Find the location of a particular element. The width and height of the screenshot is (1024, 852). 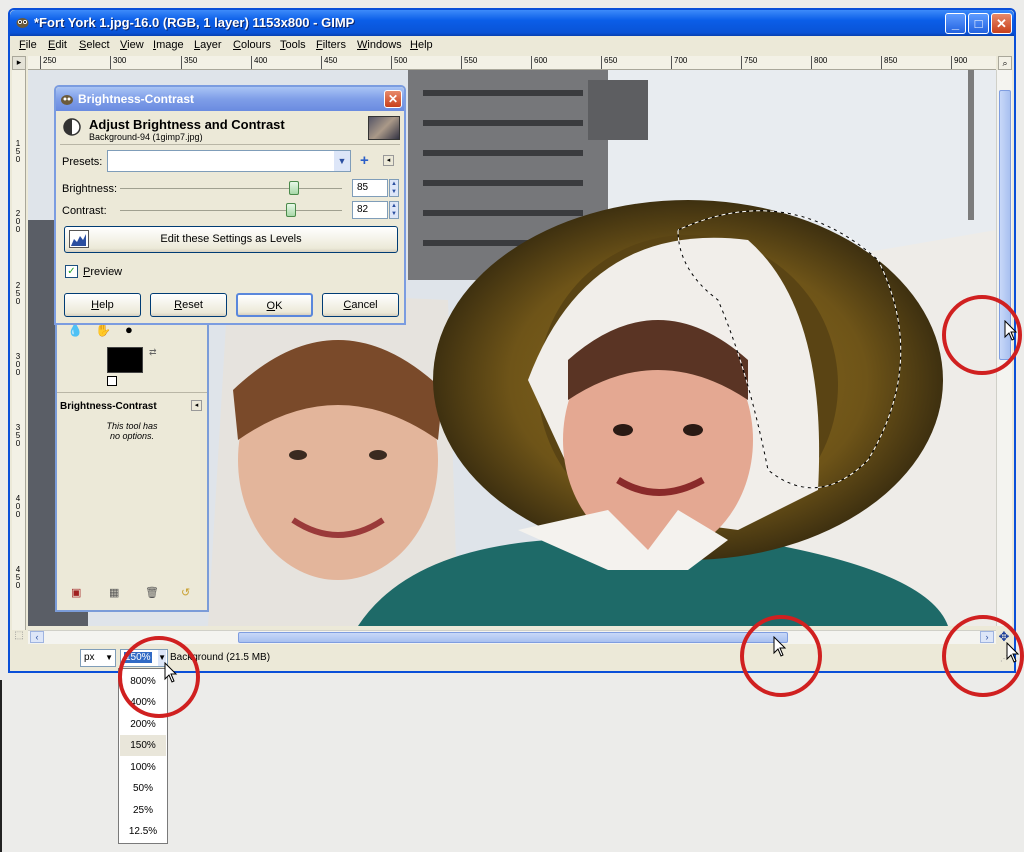

reset-button: Reset is located at coordinates (188, 305).